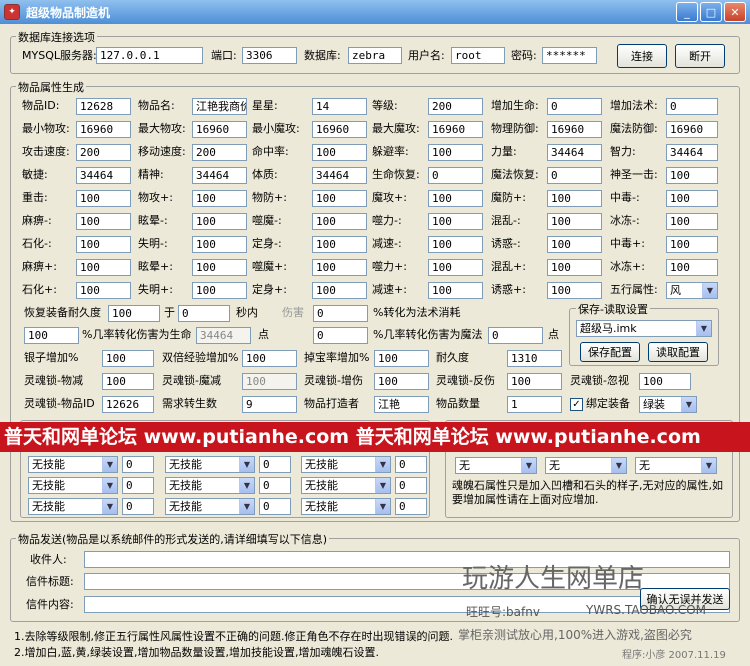 The height and width of the screenshot is (666, 750). Describe the element at coordinates (665, 381) in the screenshot. I see `soul-ignore-input: 100` at that location.